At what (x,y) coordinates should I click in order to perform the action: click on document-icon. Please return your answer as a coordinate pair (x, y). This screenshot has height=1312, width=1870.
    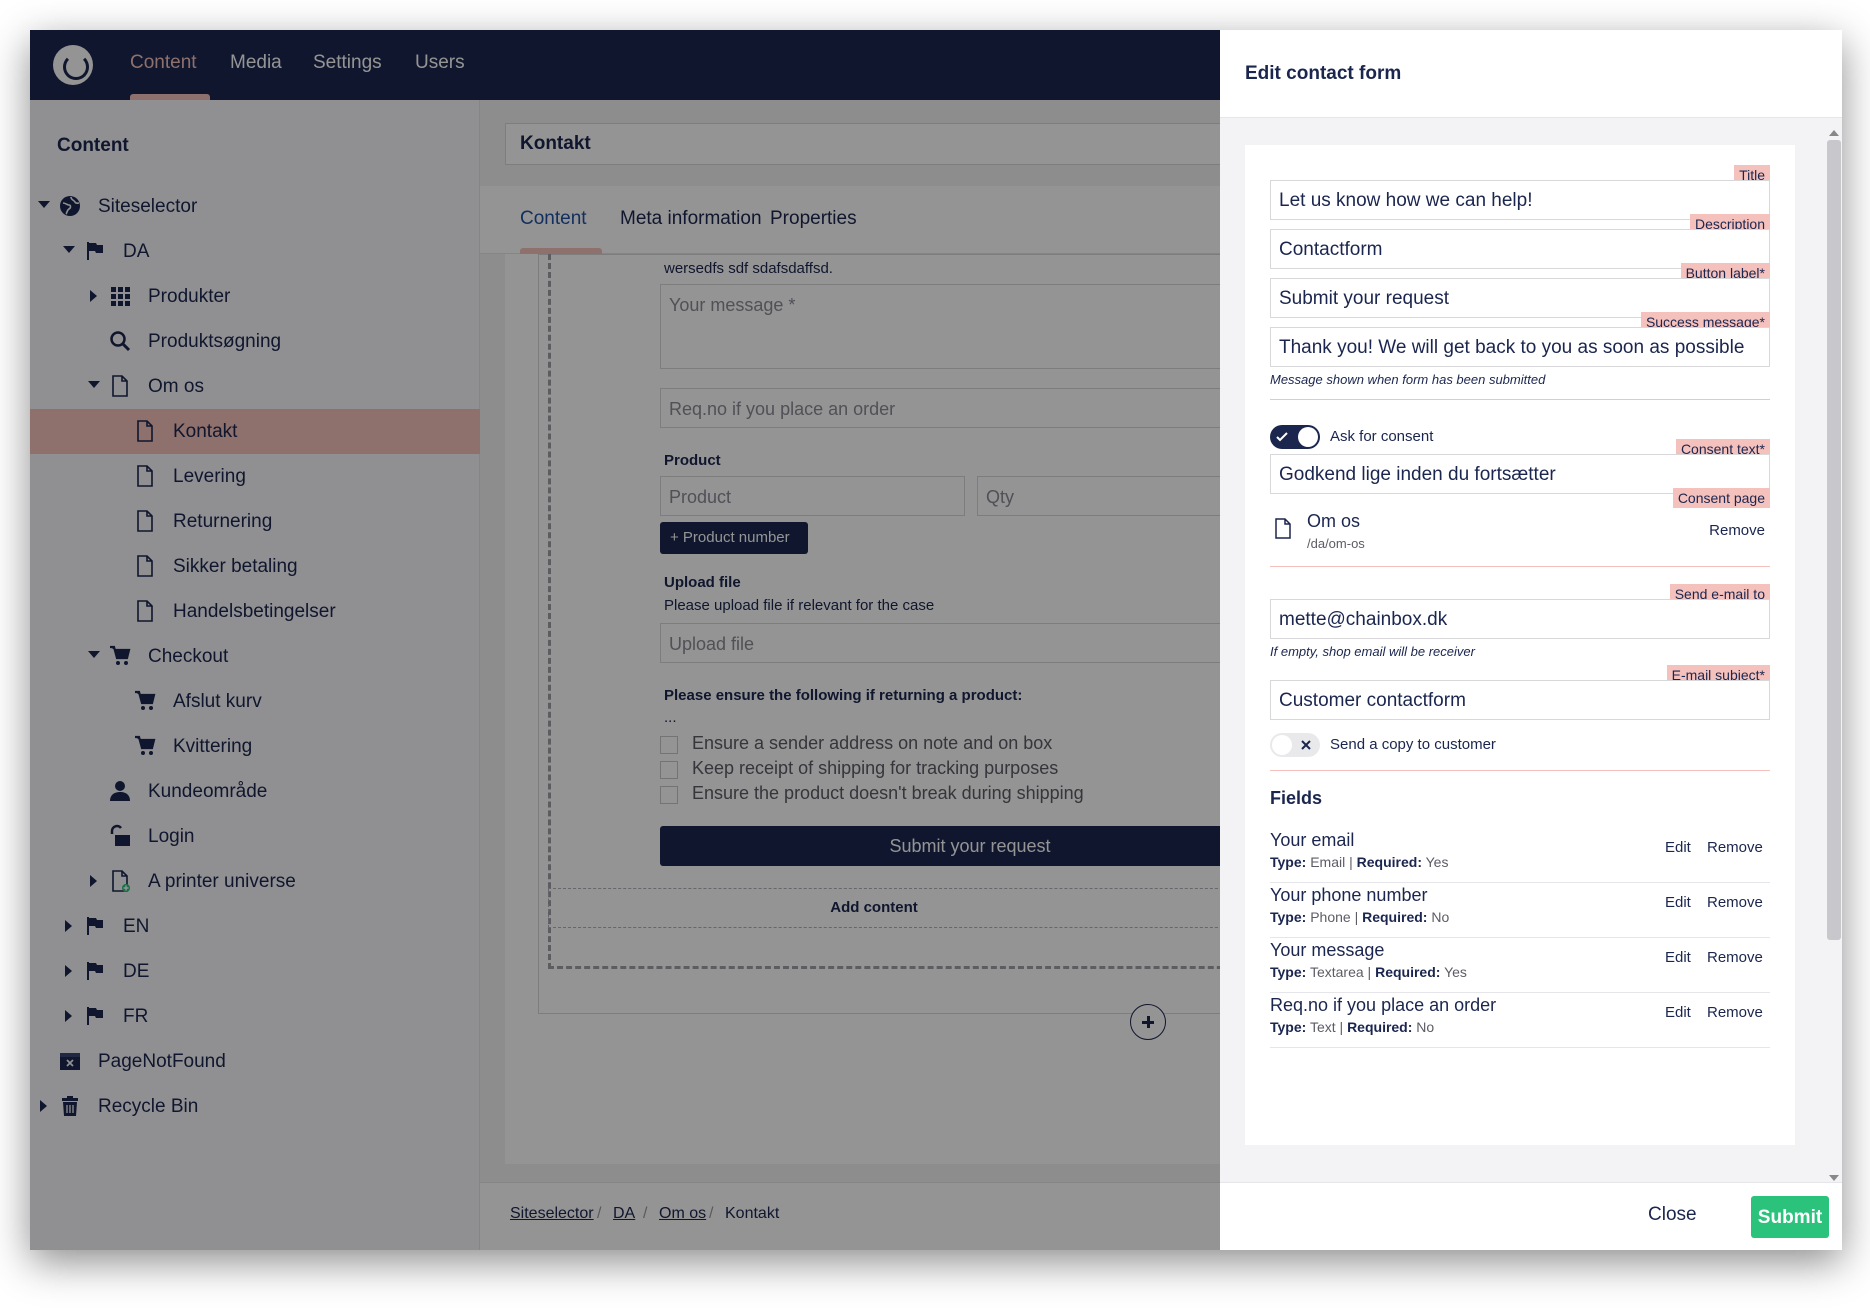
    Looking at the image, I should click on (1283, 528).